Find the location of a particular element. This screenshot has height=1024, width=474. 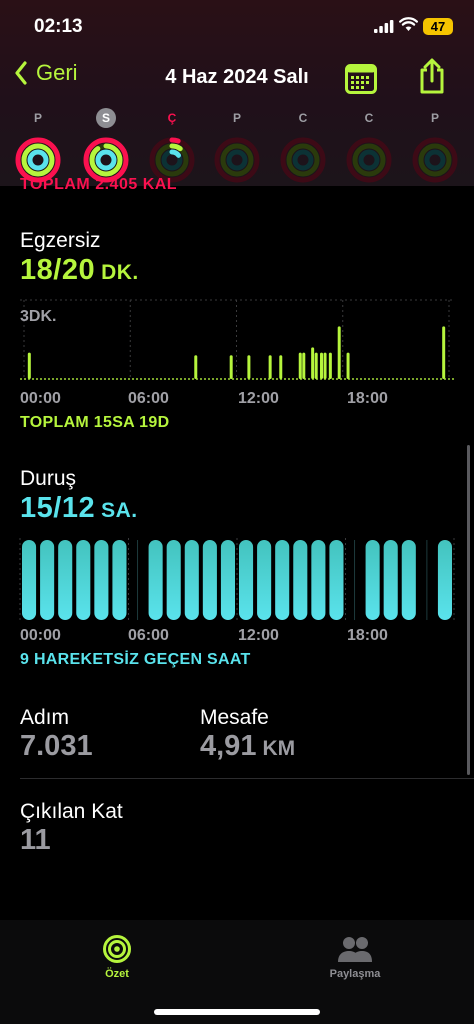

cellular-signal-icon is located at coordinates (384, 26).